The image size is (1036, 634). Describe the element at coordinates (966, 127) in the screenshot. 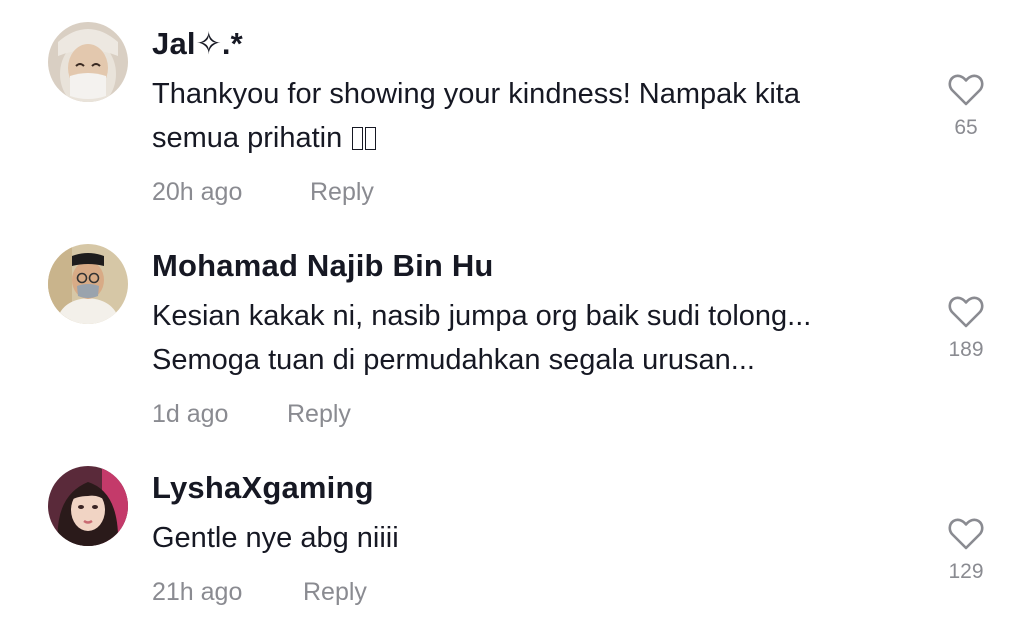

I see `like-count: 65` at that location.